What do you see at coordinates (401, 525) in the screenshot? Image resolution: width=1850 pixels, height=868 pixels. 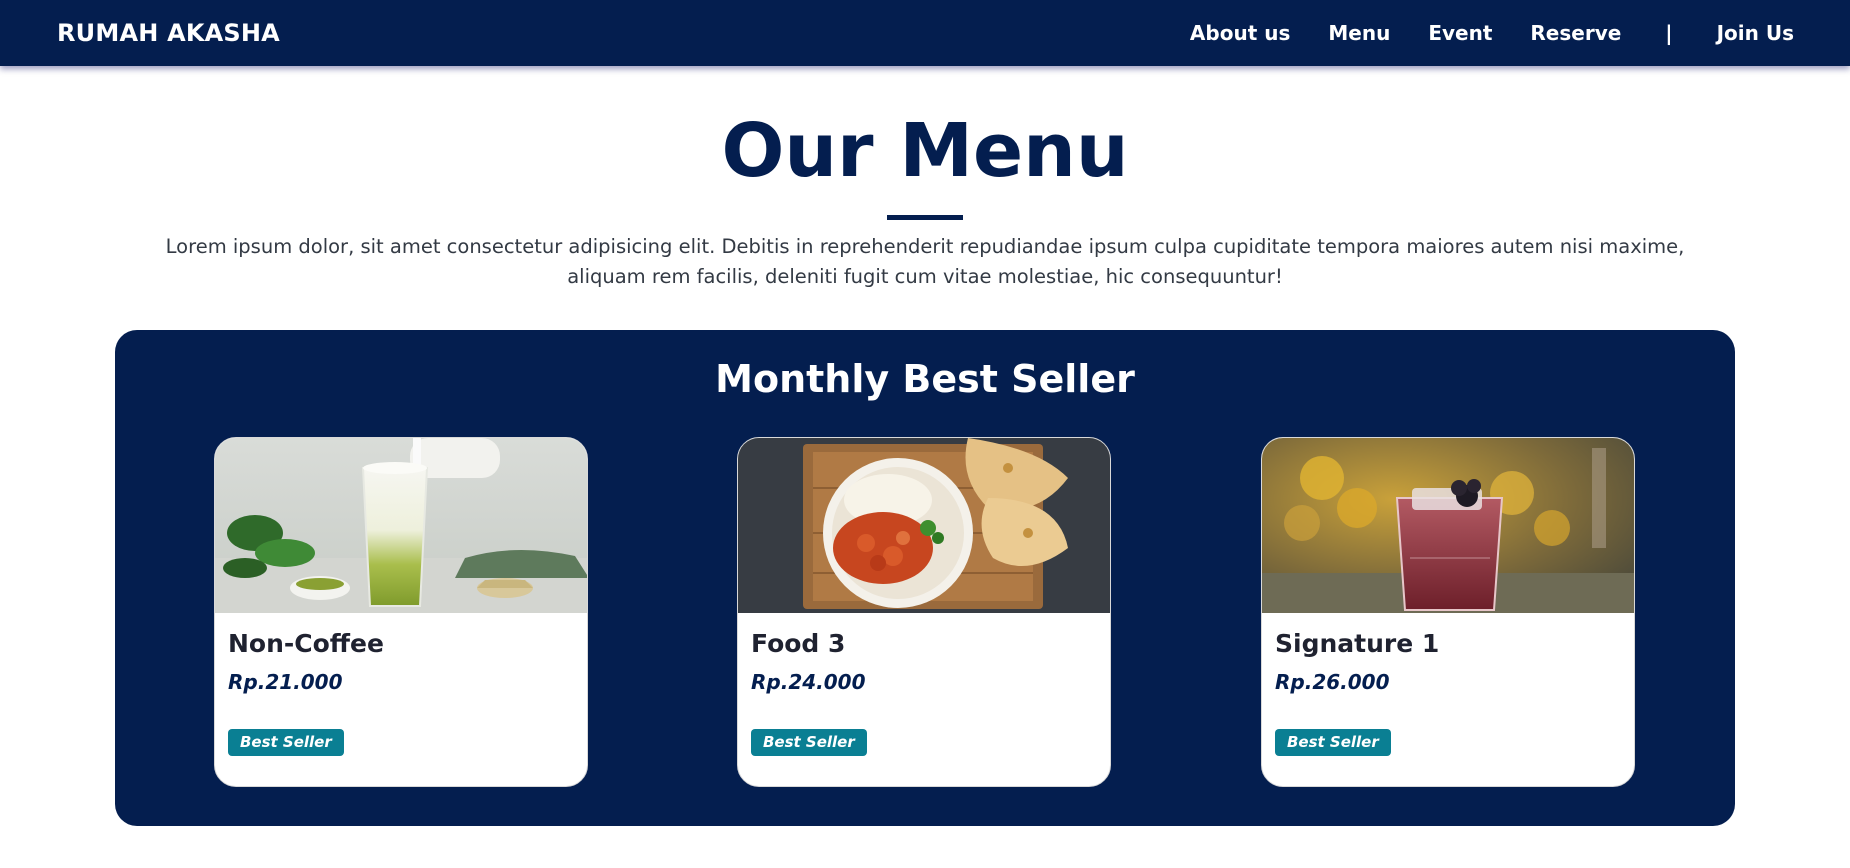 I see `matcha-latte-image` at bounding box center [401, 525].